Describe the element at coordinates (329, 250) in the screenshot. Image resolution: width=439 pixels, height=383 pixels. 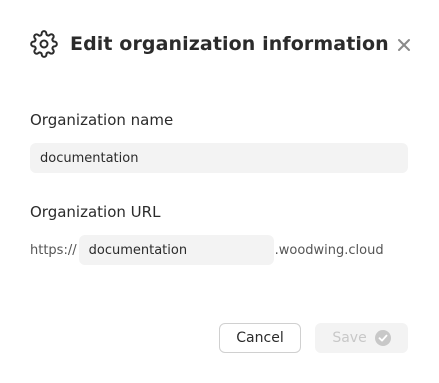
I see `url-suffix: .woodwing.cloud` at that location.